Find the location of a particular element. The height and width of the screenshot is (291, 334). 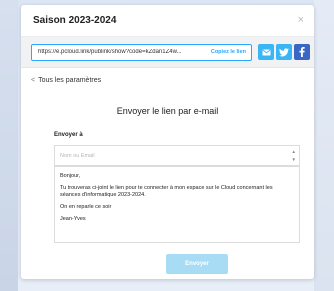

page-backdrop-left is located at coordinates (9, 145).